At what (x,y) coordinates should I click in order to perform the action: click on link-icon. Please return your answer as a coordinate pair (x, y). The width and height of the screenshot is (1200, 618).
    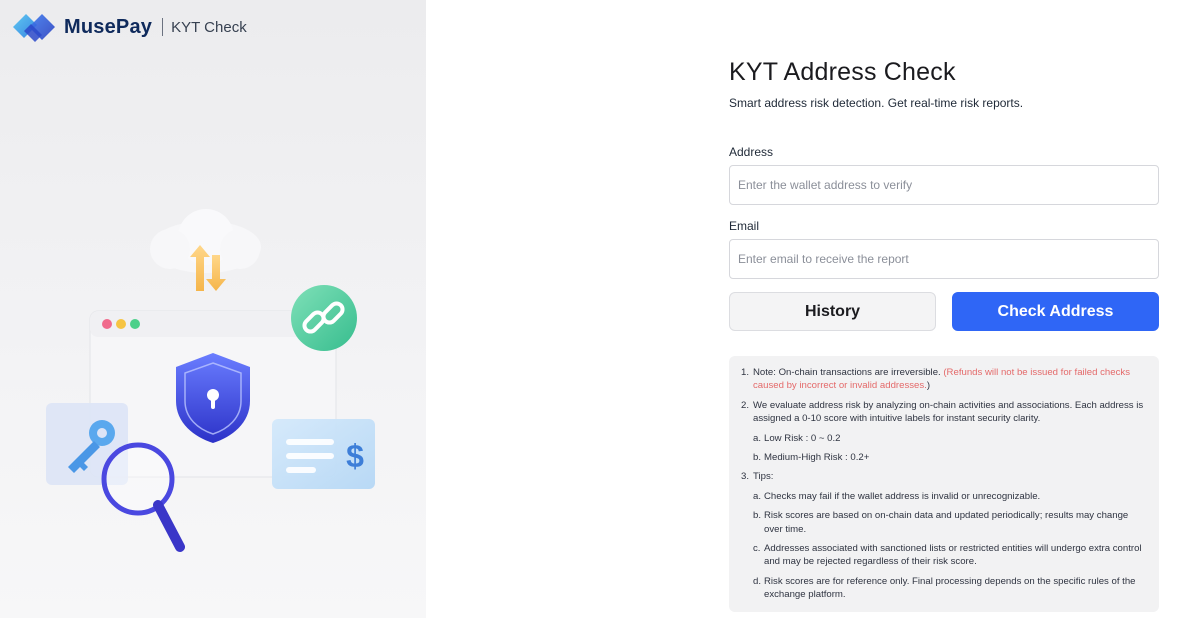
    Looking at the image, I should click on (324, 318).